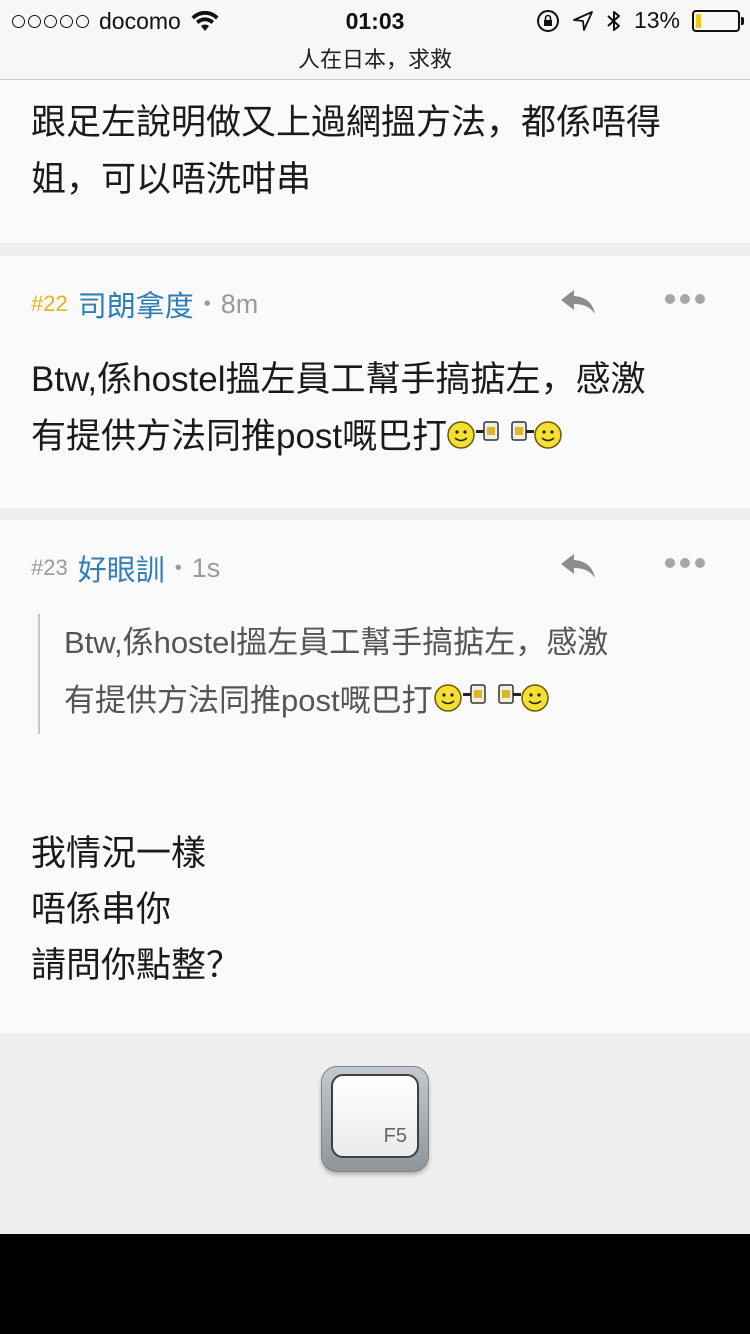 The height and width of the screenshot is (1334, 750). I want to click on quote-line: 有提供方法同推post嘅巴打, so click(376, 701).